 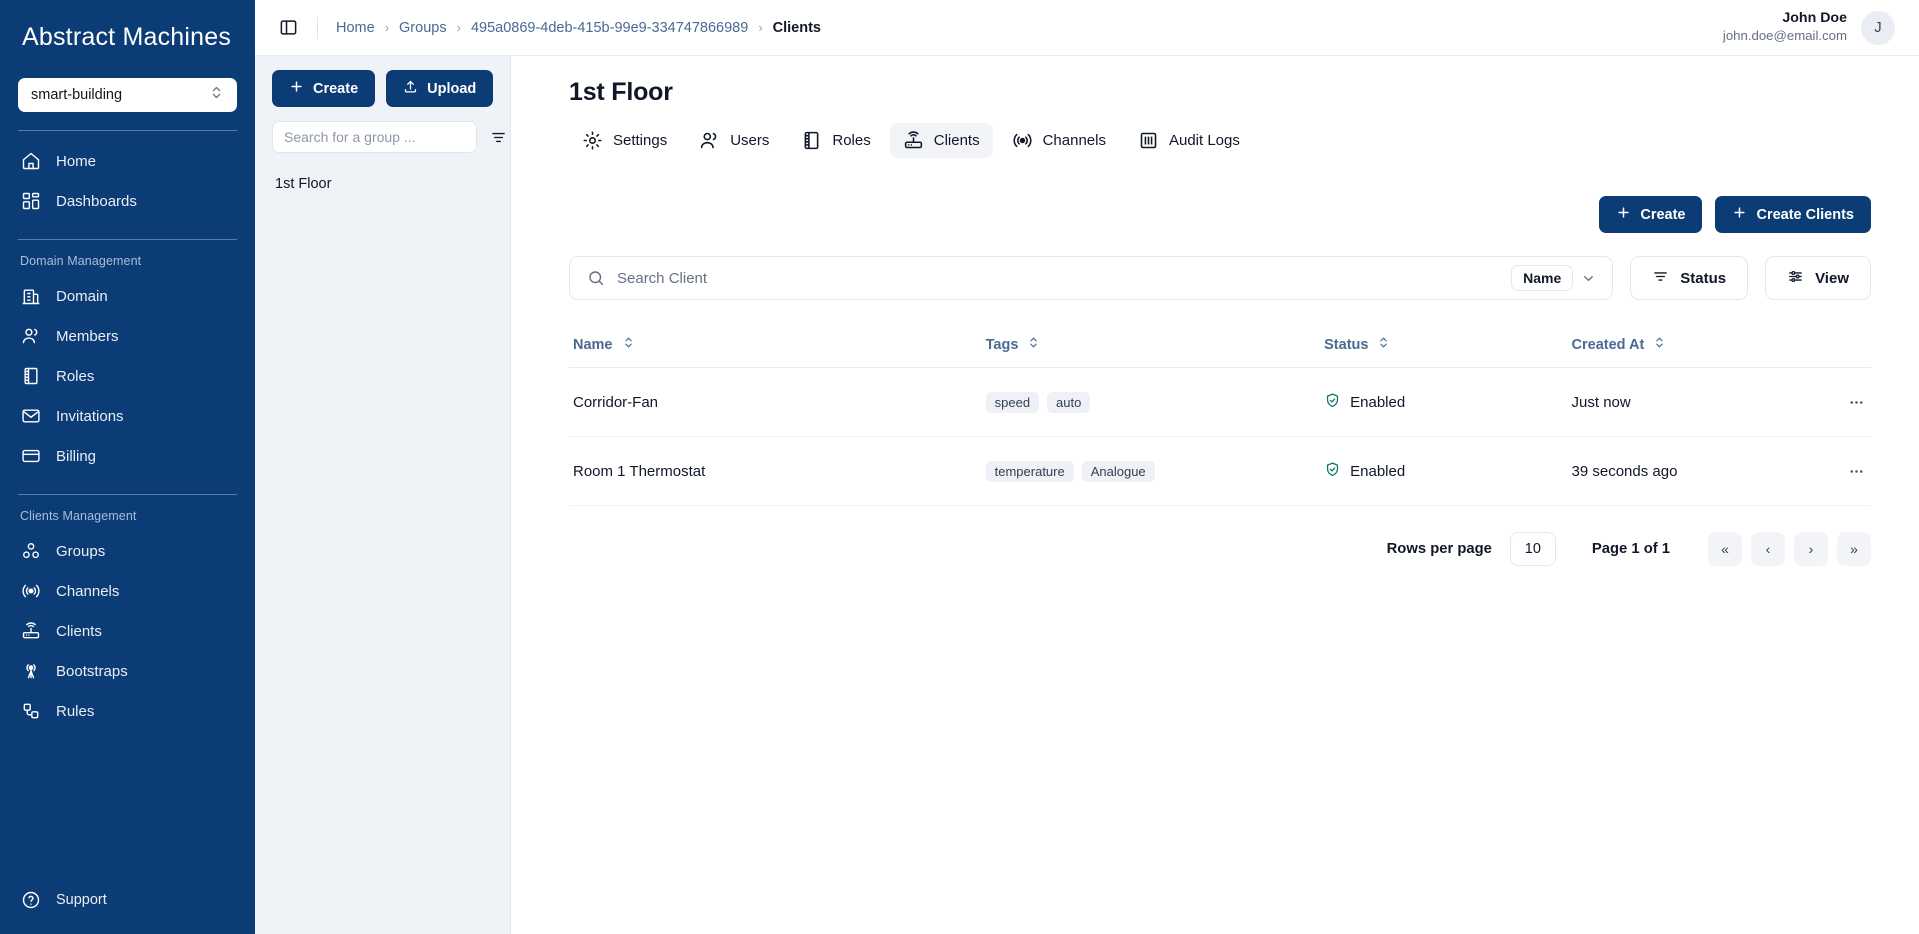 I want to click on tab-roles: Roles, so click(x=835, y=140).